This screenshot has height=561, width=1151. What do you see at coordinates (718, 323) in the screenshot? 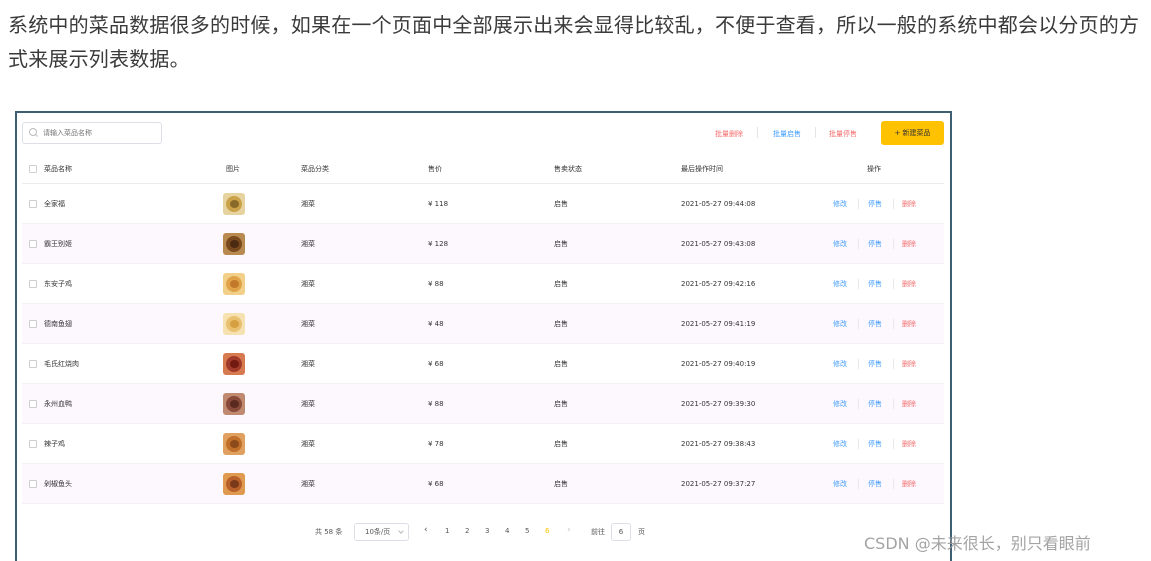
I see `dish-last-modified: 2021-05-27 09:41:19` at bounding box center [718, 323].